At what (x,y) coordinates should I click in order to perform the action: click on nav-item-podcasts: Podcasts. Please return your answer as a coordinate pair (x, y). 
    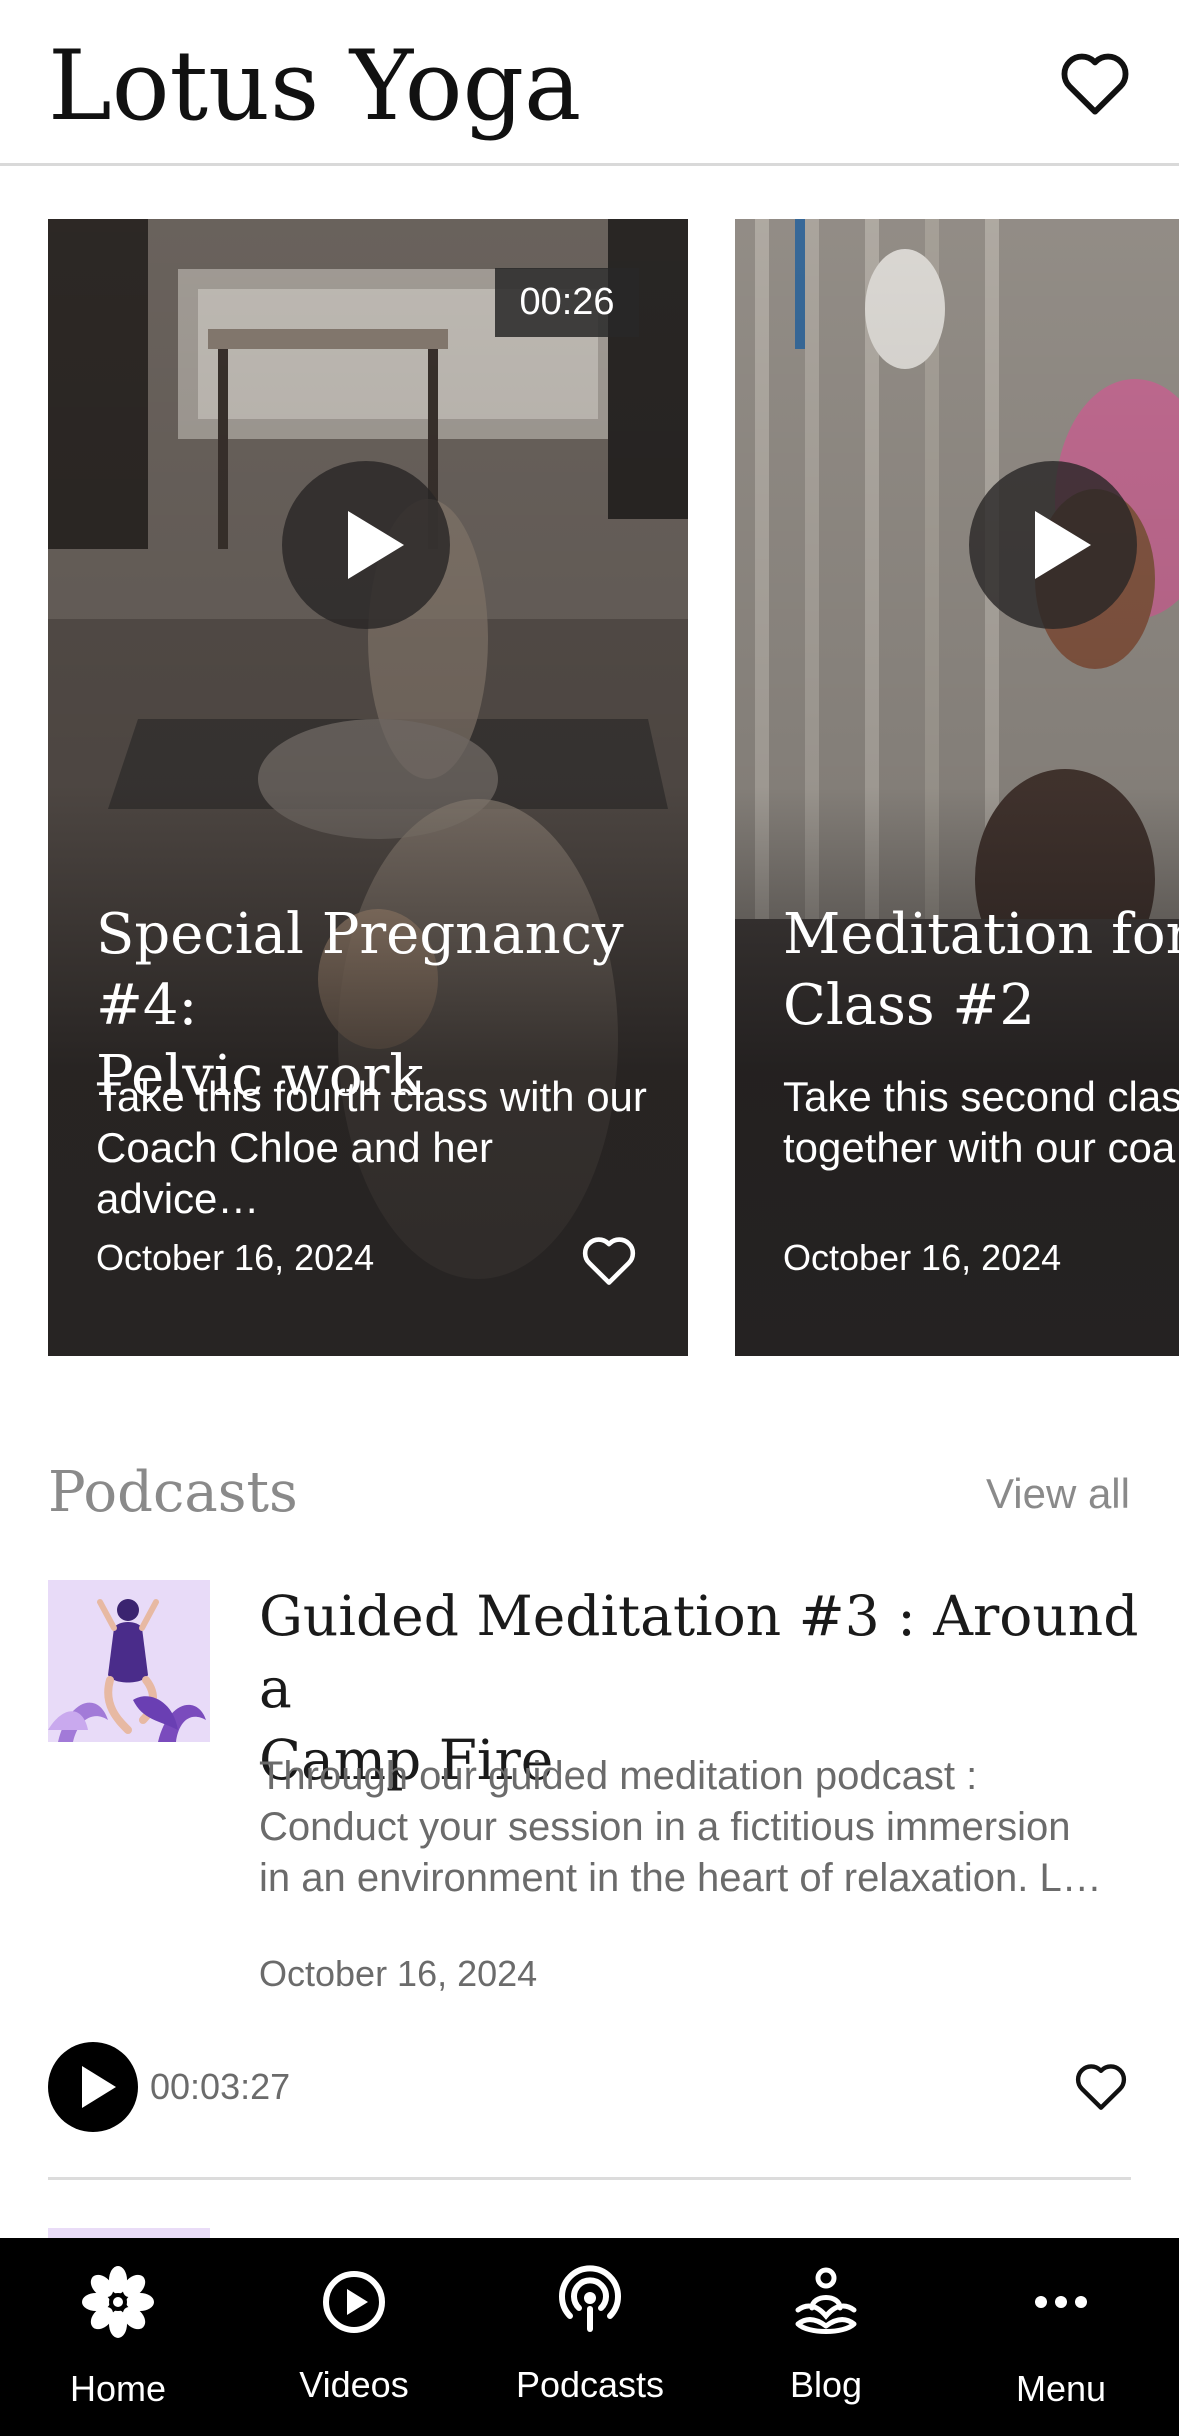
    Looking at the image, I should click on (590, 2337).